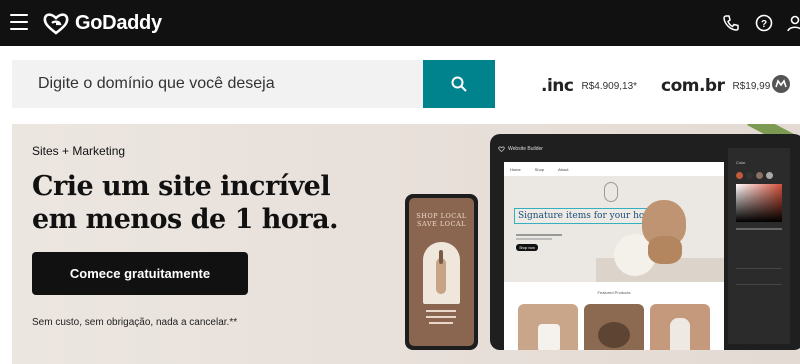 The height and width of the screenshot is (364, 800). Describe the element at coordinates (441, 220) in the screenshot. I see `phone-headline: SHOP LOCAL SAVE LOCAL` at that location.